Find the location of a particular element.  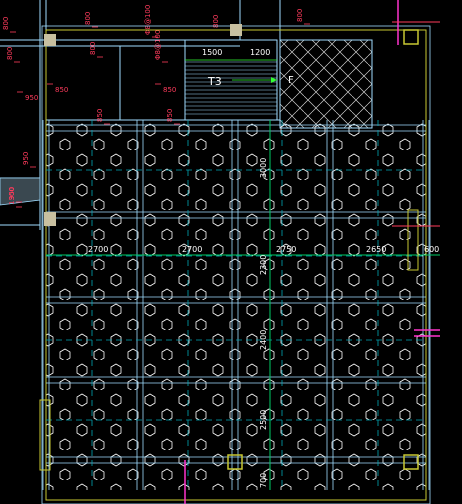

hdim-4: 2650 is located at coordinates (376, 249).